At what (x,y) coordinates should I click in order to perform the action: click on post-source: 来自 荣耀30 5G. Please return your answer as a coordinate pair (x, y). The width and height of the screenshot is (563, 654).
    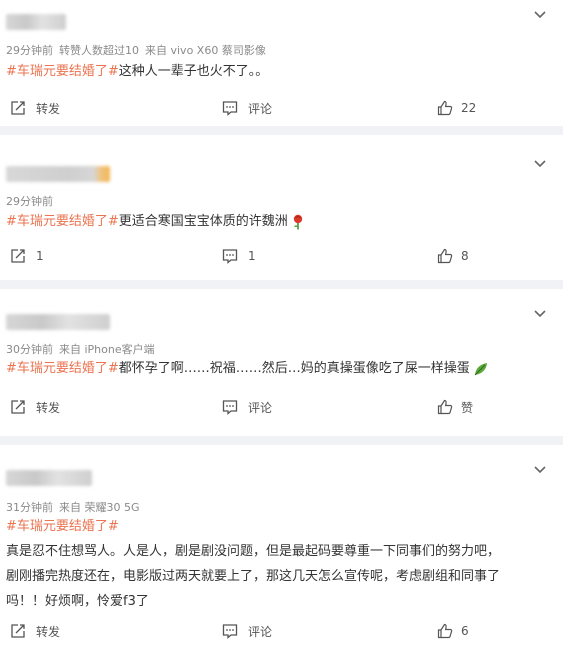
    Looking at the image, I should click on (99, 507).